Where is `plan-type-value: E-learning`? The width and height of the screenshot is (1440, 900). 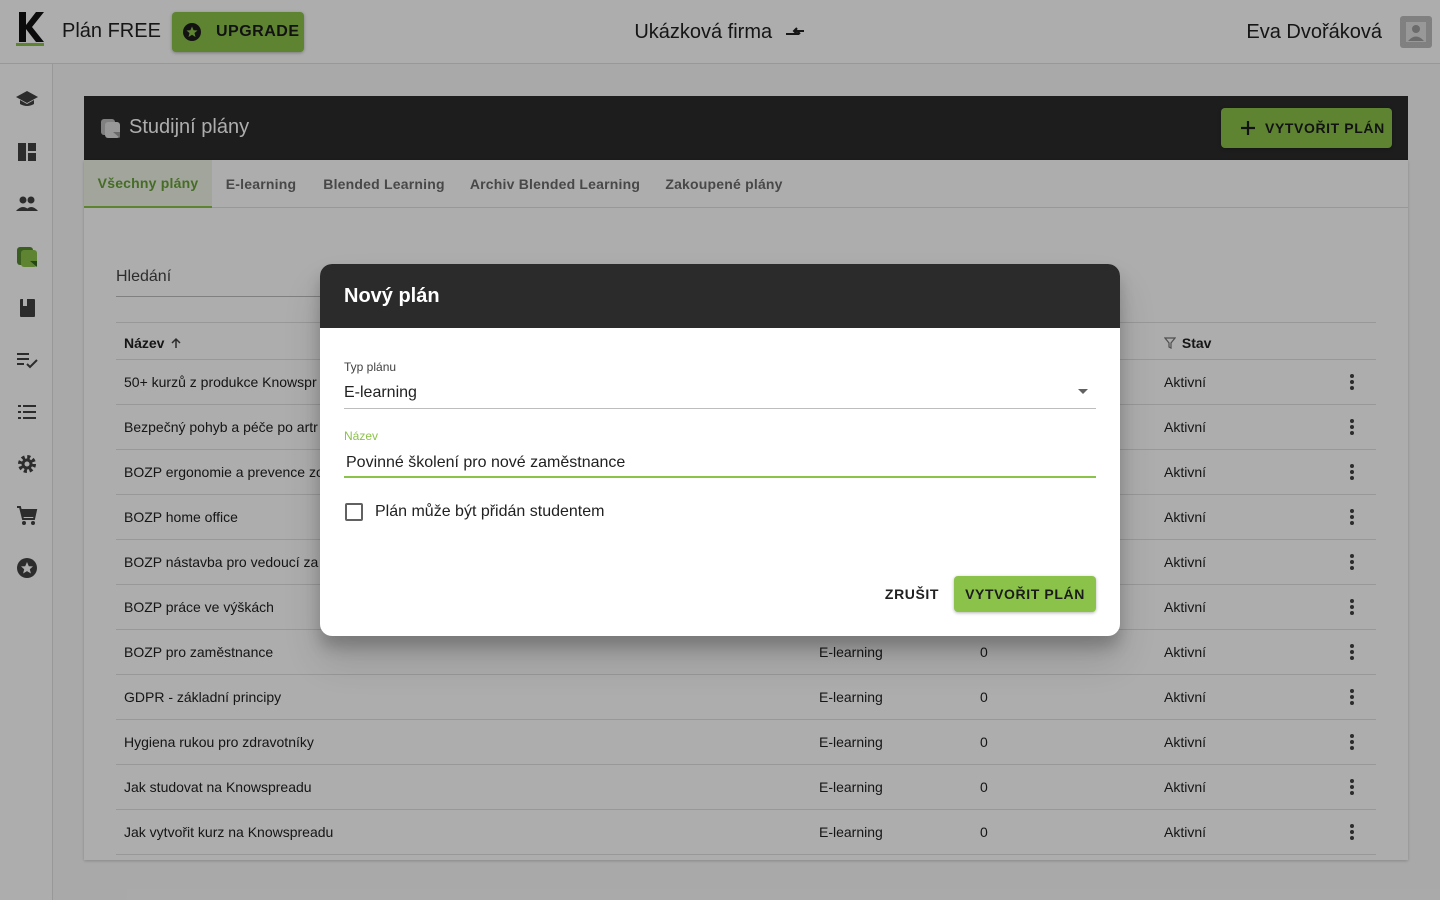 plan-type-value: E-learning is located at coordinates (380, 392).